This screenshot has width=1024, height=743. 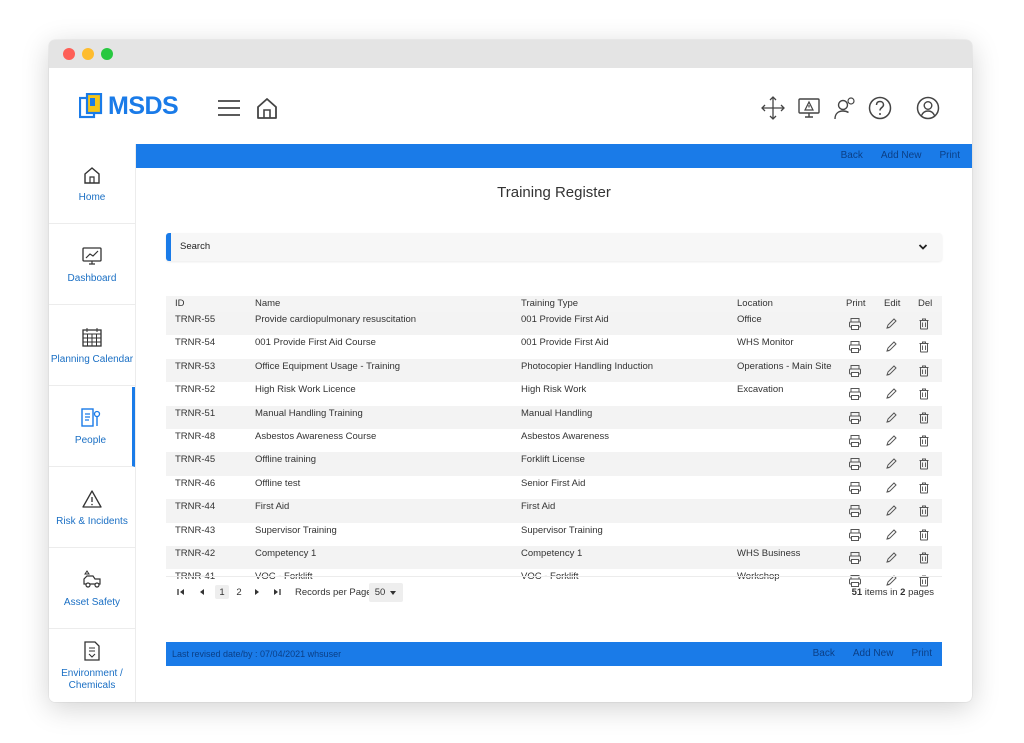 What do you see at coordinates (755, 304) in the screenshot?
I see `column-header-location: Location` at bounding box center [755, 304].